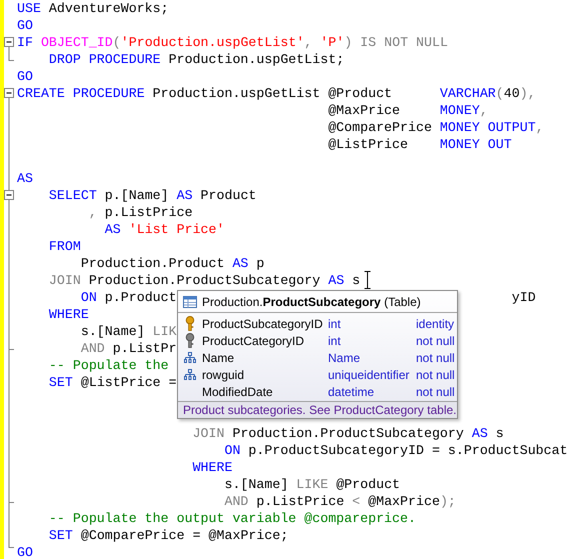 This screenshot has height=559, width=570. Describe the element at coordinates (524, 297) in the screenshot. I see `code-line: yID` at that location.